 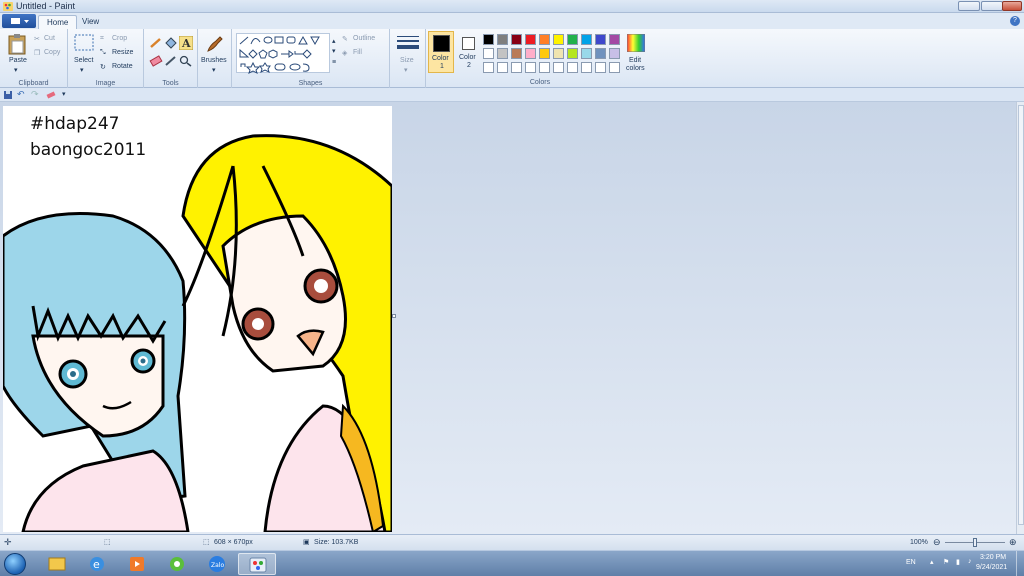 What do you see at coordinates (122, 52) in the screenshot?
I see `resize-button: Resize` at bounding box center [122, 52].